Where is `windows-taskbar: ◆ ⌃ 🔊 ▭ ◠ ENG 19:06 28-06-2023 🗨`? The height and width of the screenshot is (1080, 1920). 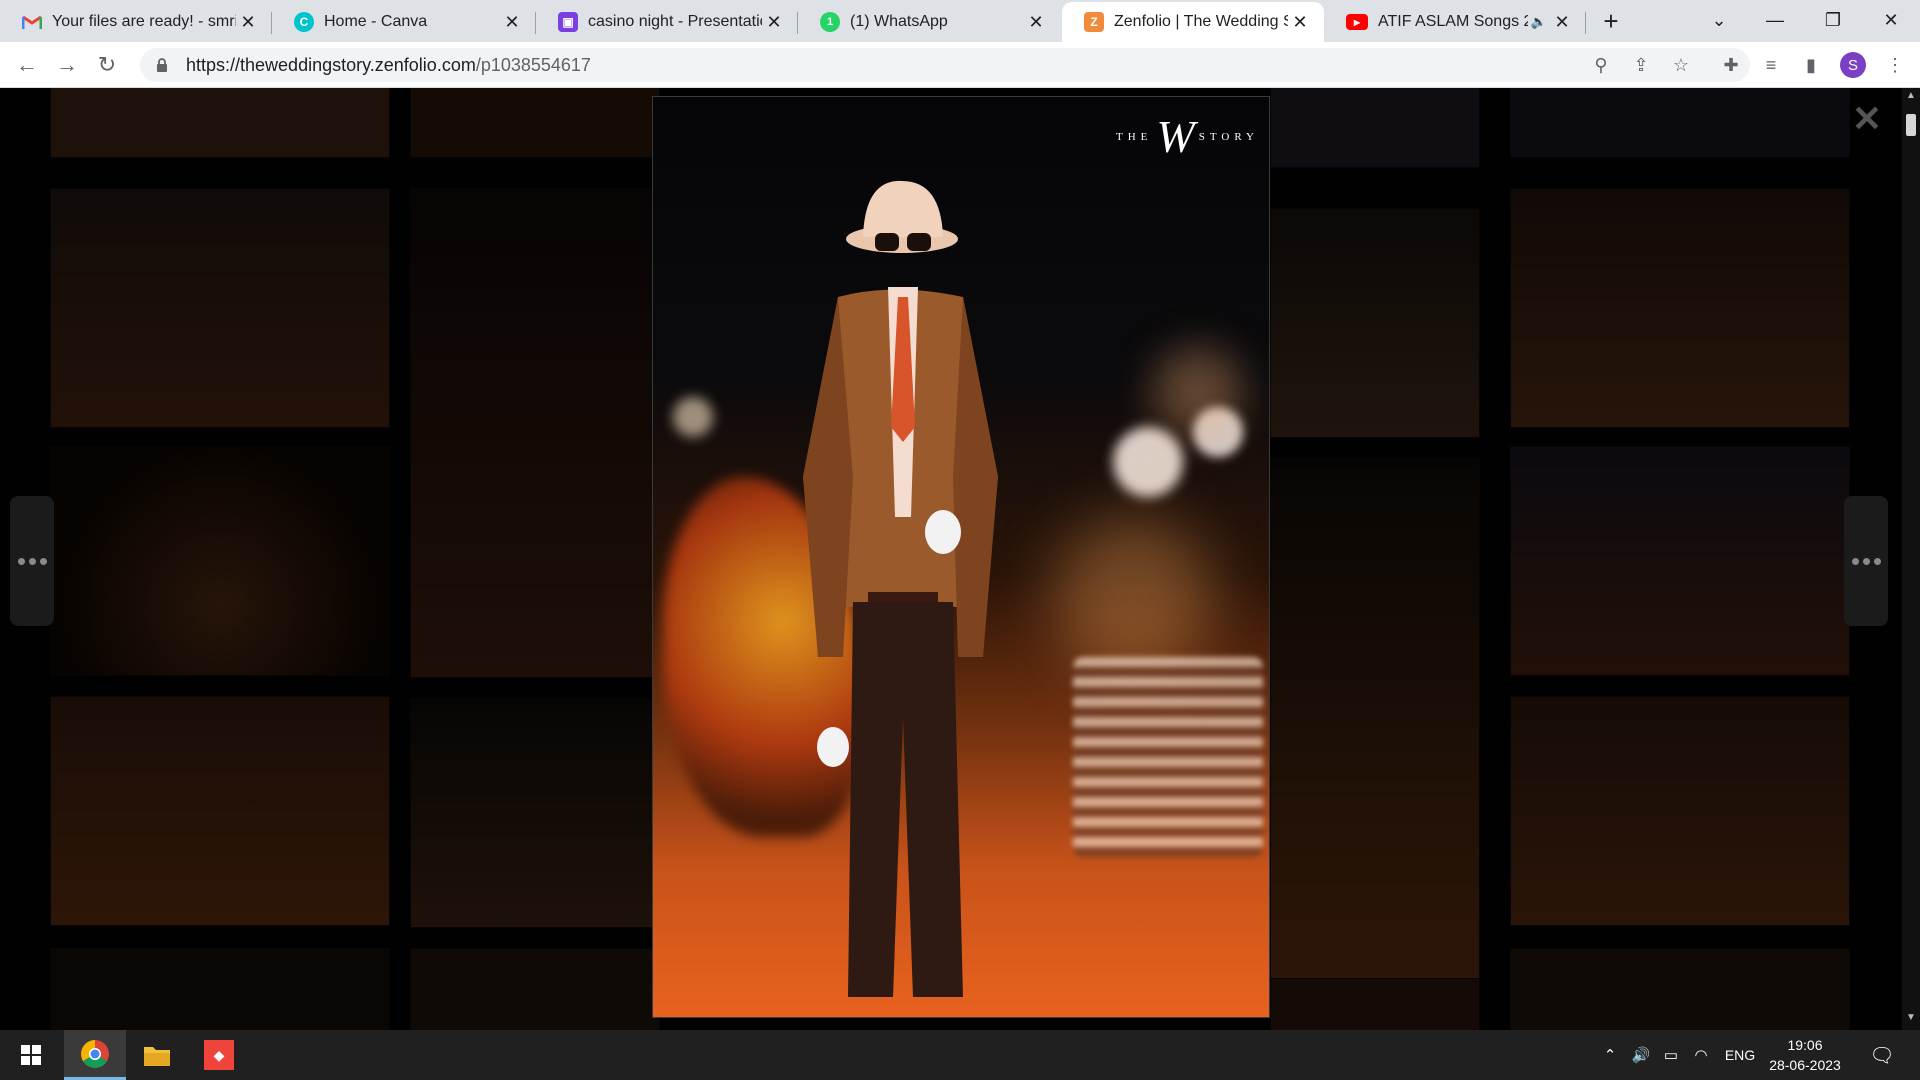 windows-taskbar: ◆ ⌃ 🔊 ▭ ◠ ENG 19:06 28-06-2023 🗨 is located at coordinates (960, 1055).